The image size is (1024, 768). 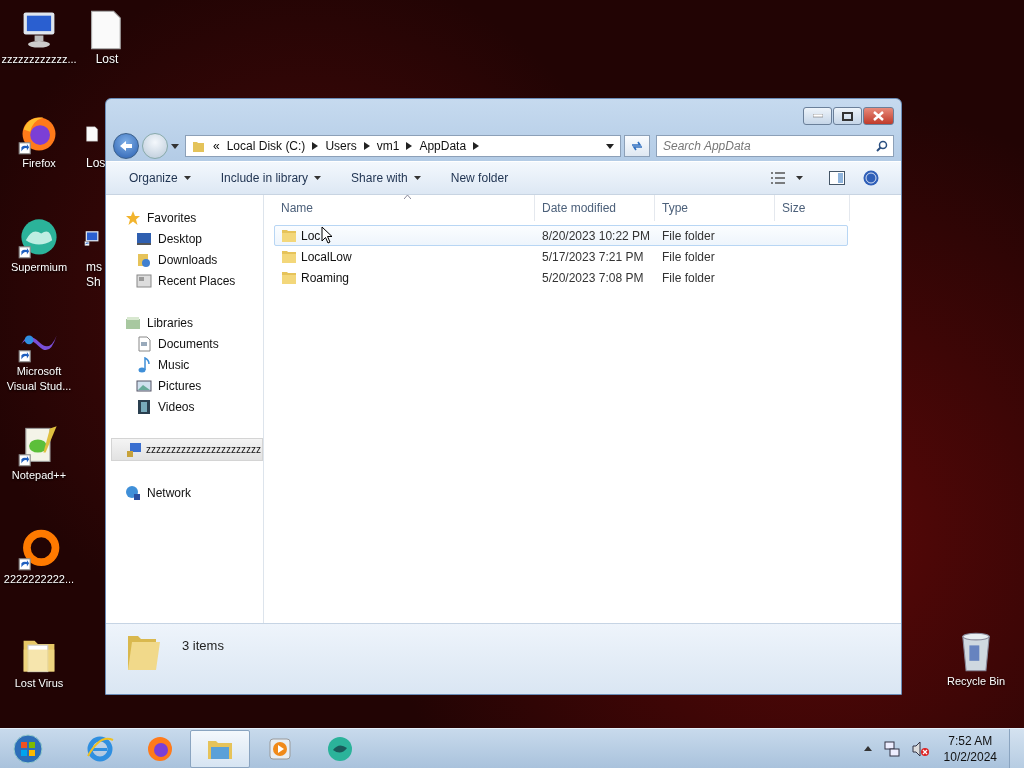 What do you see at coordinates (184, 385) in the screenshot?
I see `nav-item: Pictures` at bounding box center [184, 385].